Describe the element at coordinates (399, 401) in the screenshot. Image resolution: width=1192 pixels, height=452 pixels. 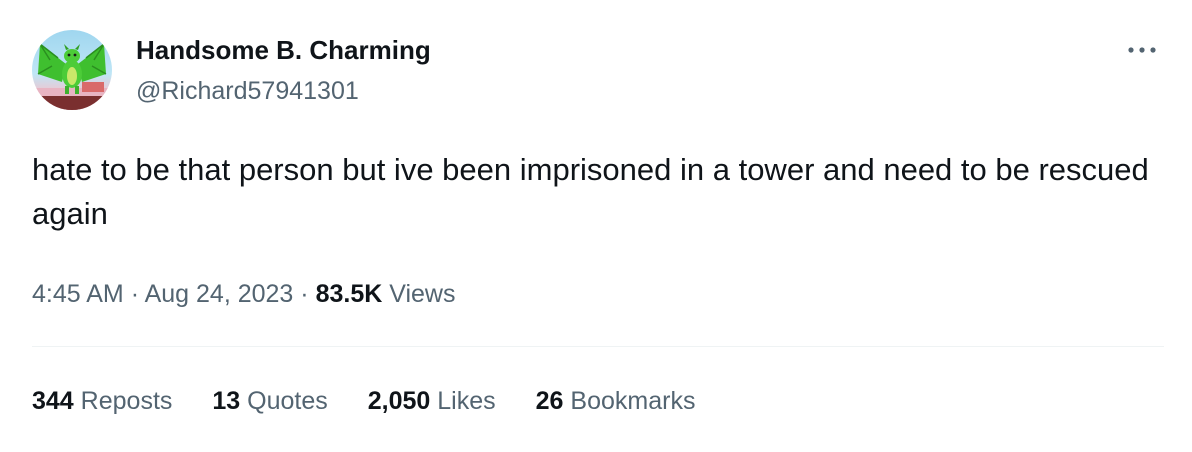
I see `likes-count: 2,050` at that location.